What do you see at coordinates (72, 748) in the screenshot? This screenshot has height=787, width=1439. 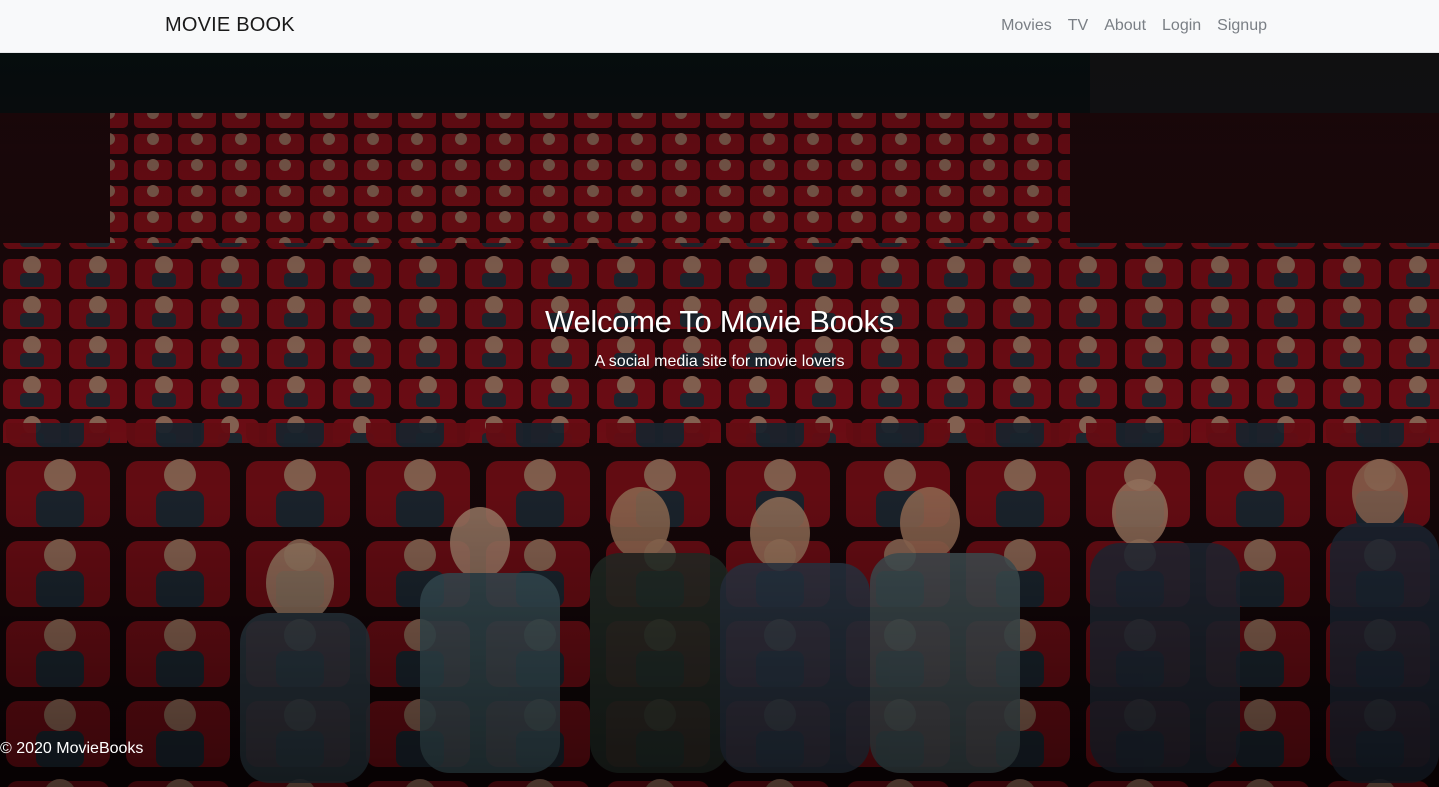 I see `footer-copyright: © 2020 MovieBooks` at bounding box center [72, 748].